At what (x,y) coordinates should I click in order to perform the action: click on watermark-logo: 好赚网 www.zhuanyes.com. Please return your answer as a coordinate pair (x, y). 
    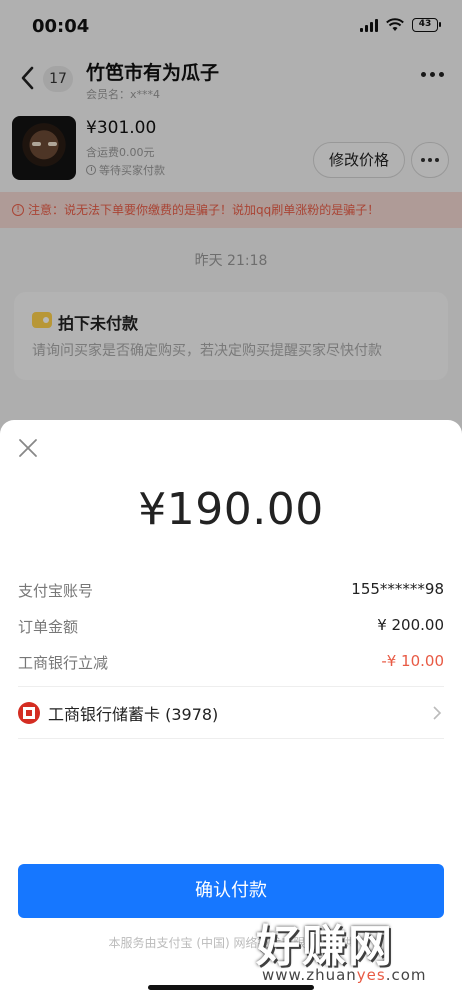
    Looking at the image, I should click on (351, 950).